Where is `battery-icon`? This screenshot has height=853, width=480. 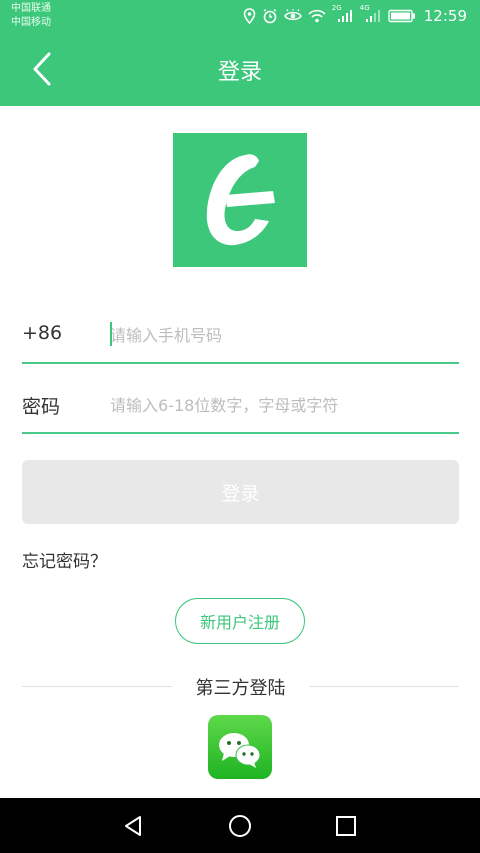 battery-icon is located at coordinates (401, 16).